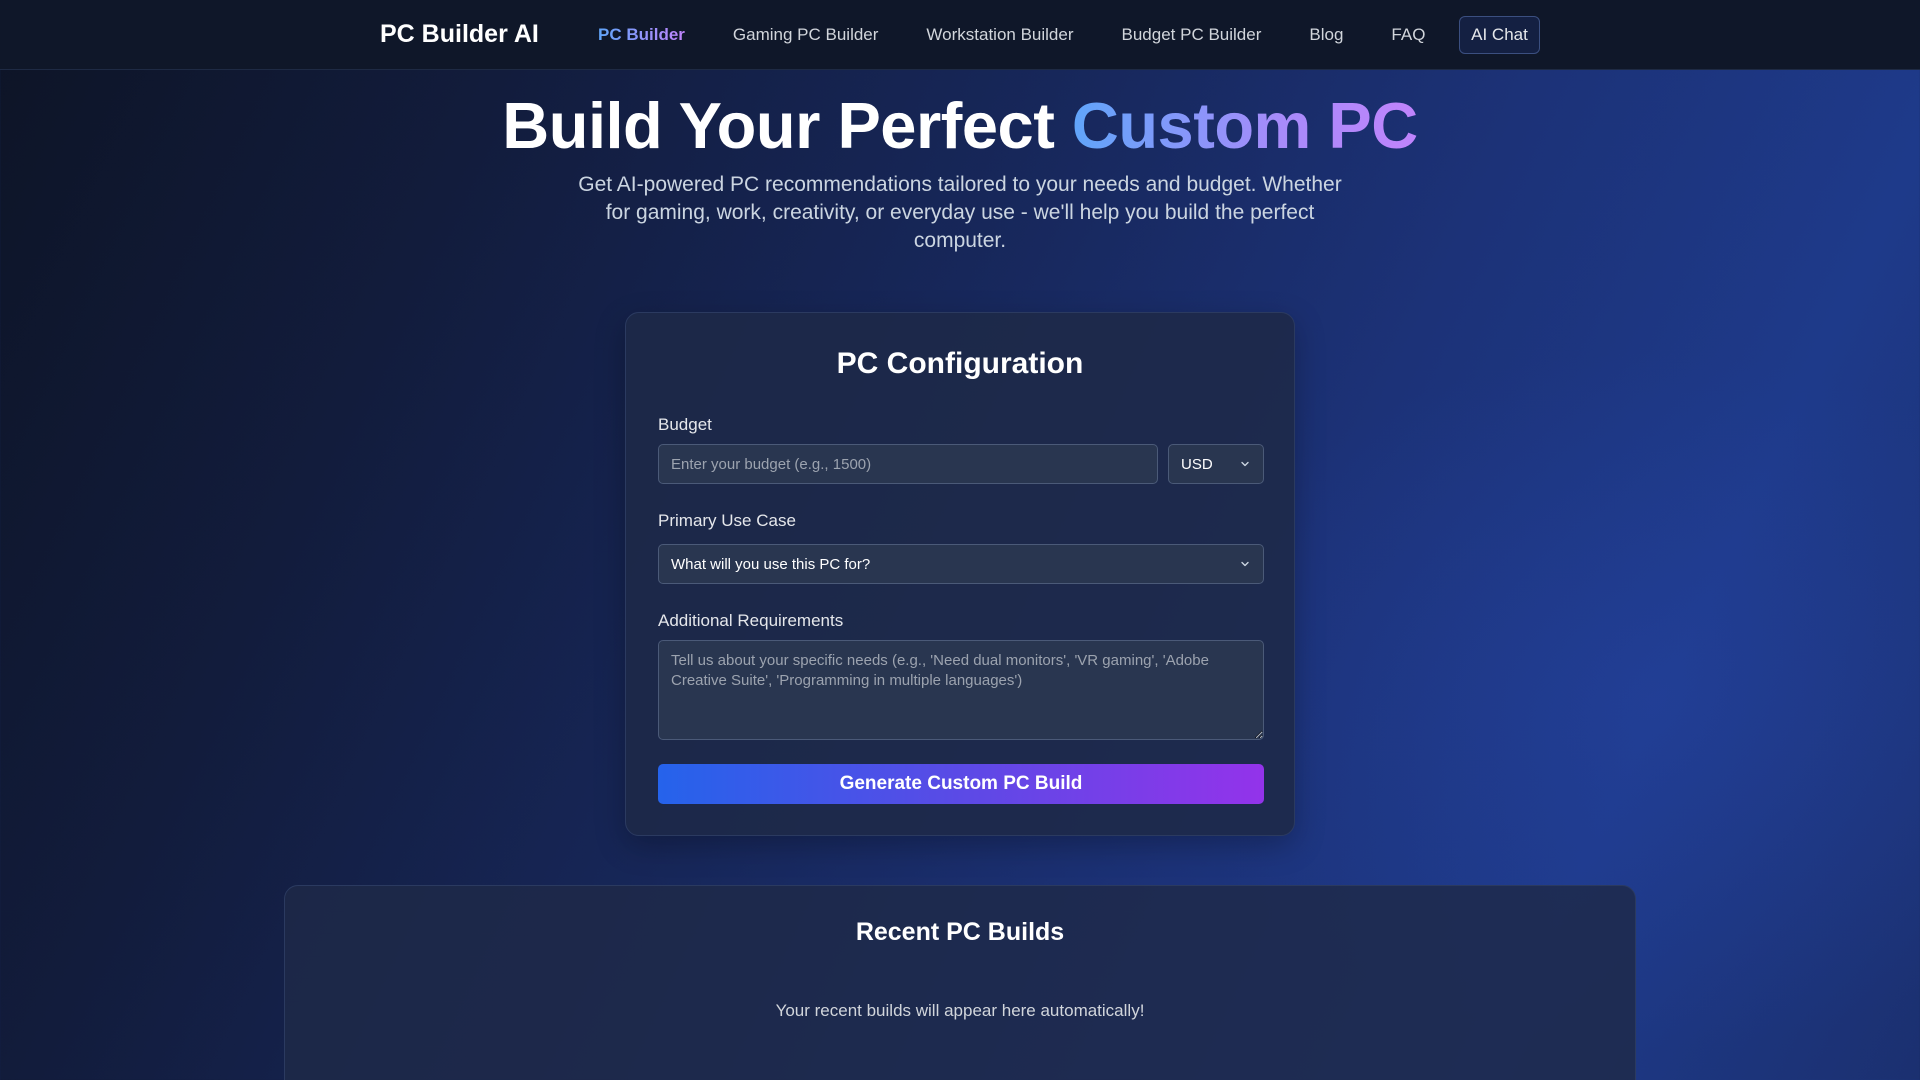 This screenshot has height=1080, width=1920. Describe the element at coordinates (751, 620) in the screenshot. I see `requirements-label: Additional Requirements` at that location.